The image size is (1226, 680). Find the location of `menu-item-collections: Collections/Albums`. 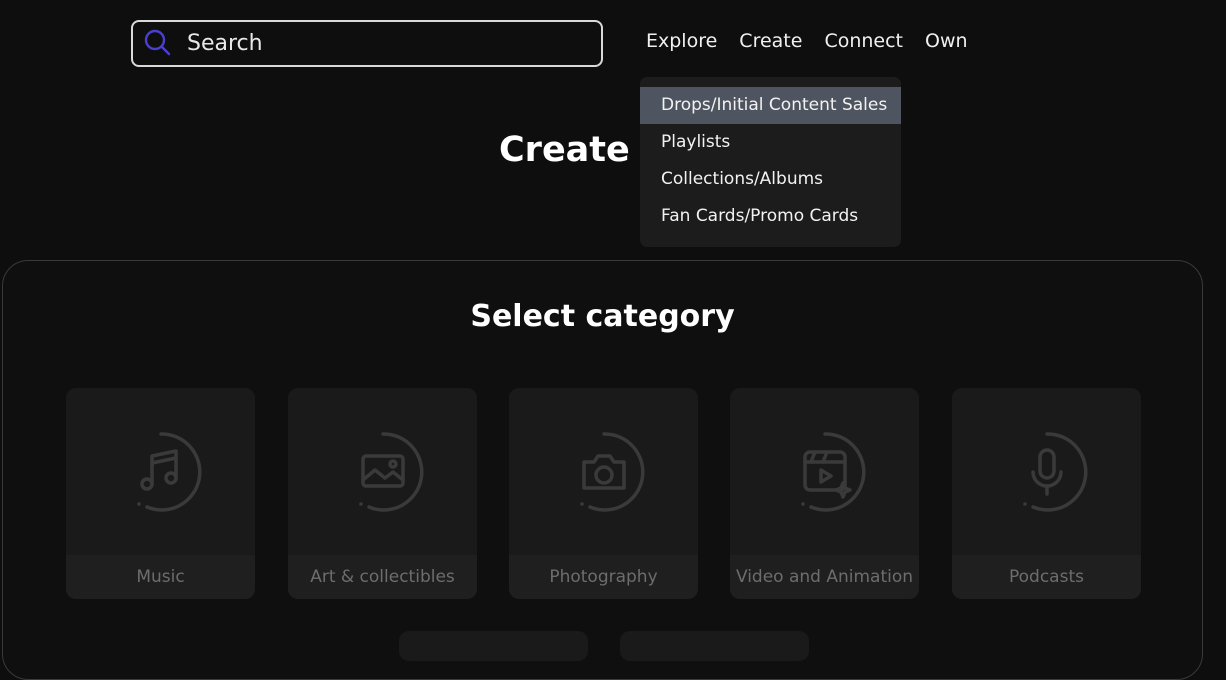

menu-item-collections: Collections/Albums is located at coordinates (770, 179).